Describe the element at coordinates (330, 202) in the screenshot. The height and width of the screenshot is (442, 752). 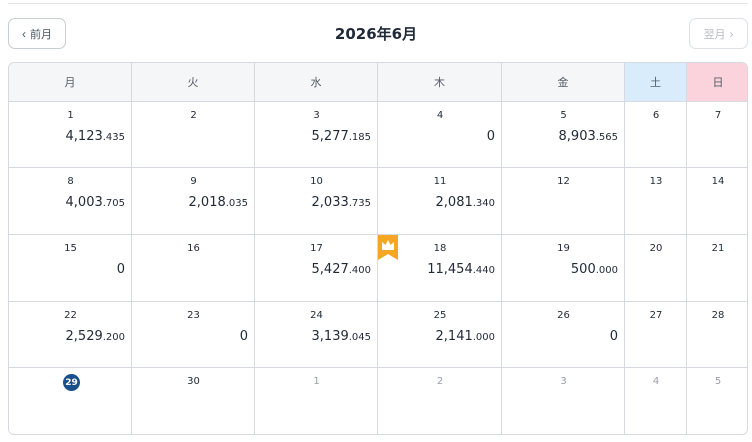
I see `amount-integer: 2,033` at that location.